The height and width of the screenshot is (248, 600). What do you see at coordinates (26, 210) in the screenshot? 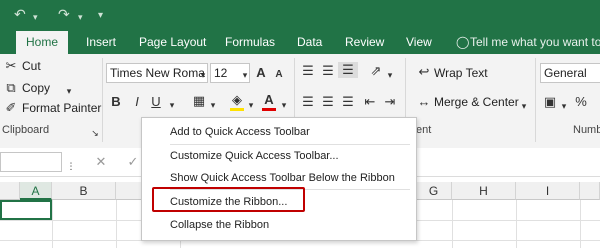
I see `active-cell-a1` at bounding box center [26, 210].